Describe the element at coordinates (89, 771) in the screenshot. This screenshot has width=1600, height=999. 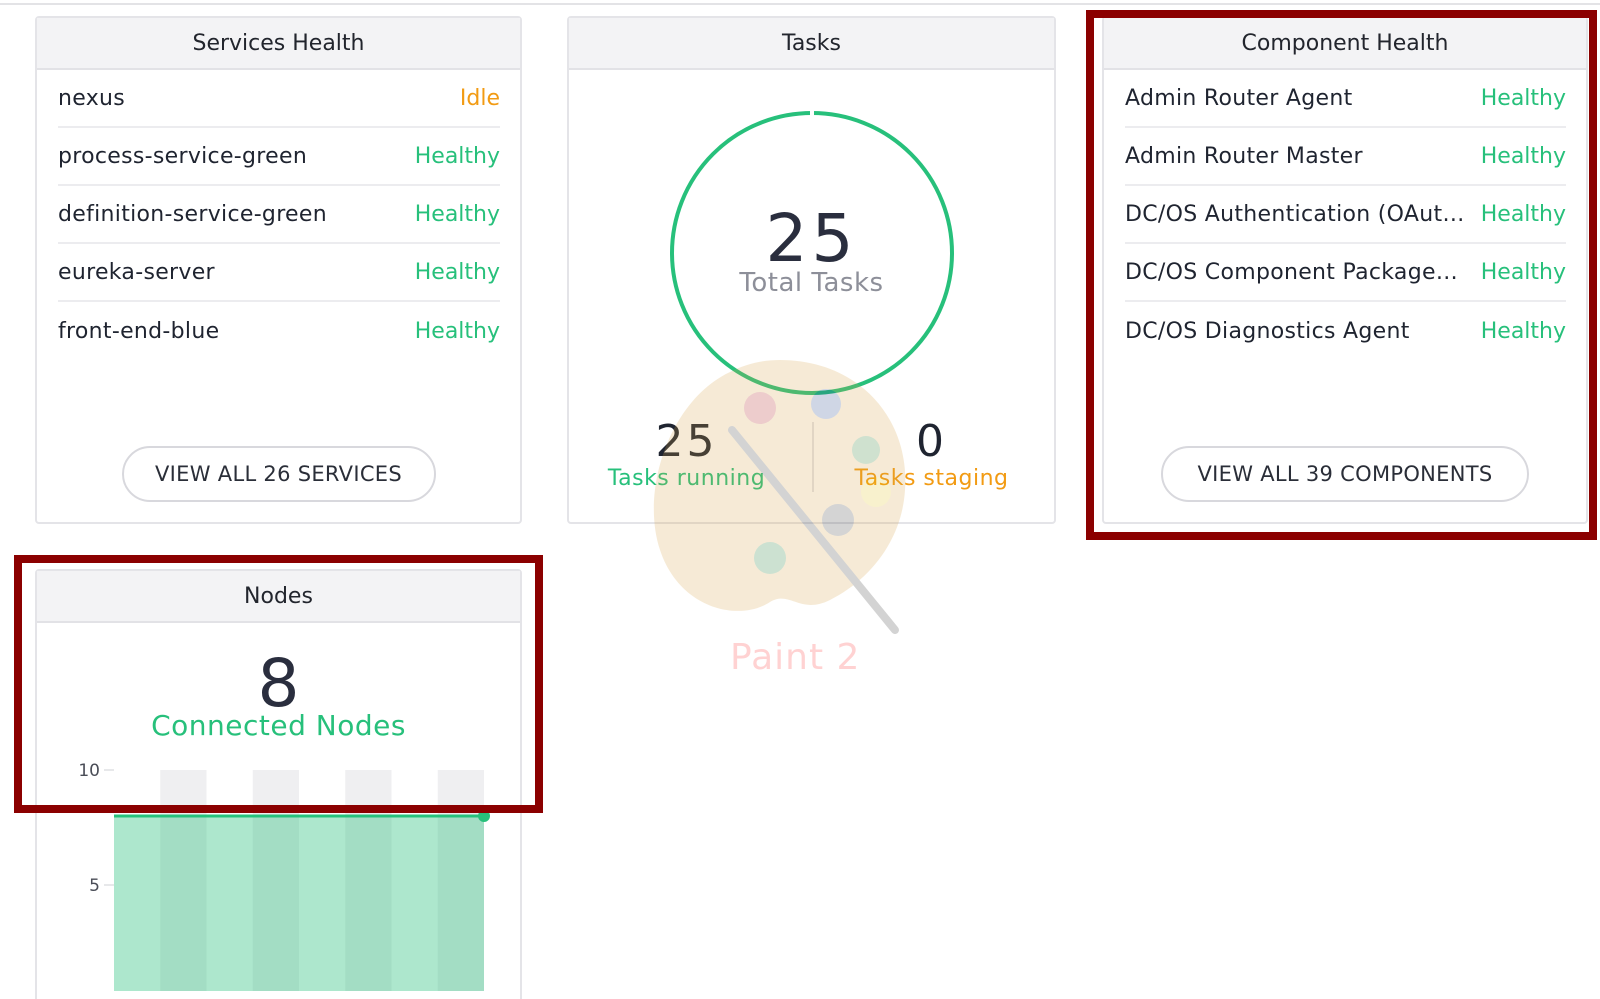
I see `y-tick-label: 10` at that location.